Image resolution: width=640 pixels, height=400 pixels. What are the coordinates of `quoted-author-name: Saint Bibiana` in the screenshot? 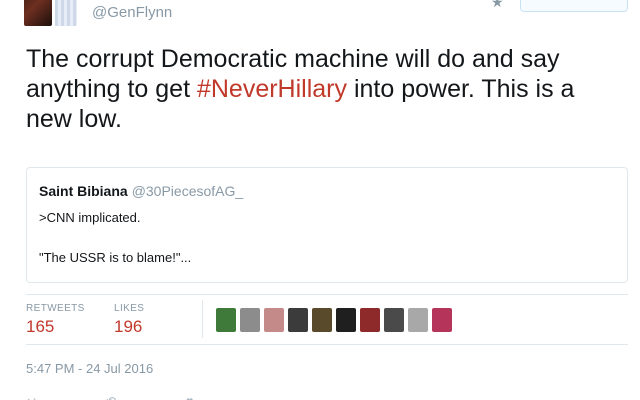 It's located at (83, 191).